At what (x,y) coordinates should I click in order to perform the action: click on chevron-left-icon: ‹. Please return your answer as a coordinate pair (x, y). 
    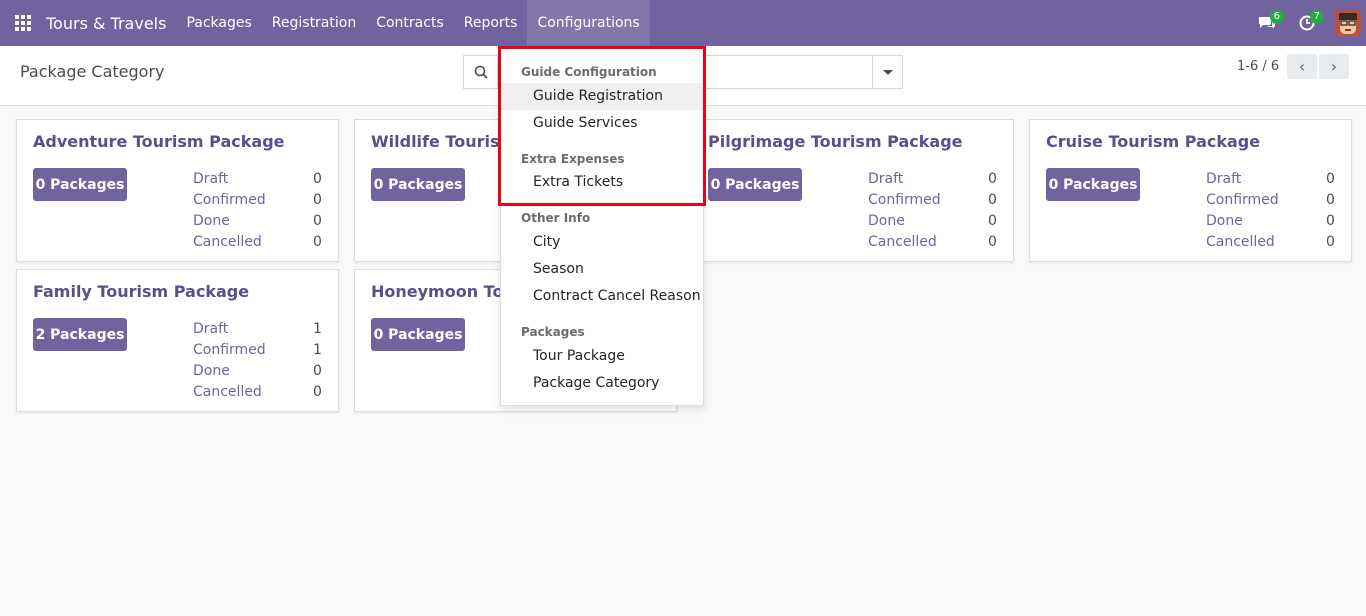
    Looking at the image, I should click on (1302, 66).